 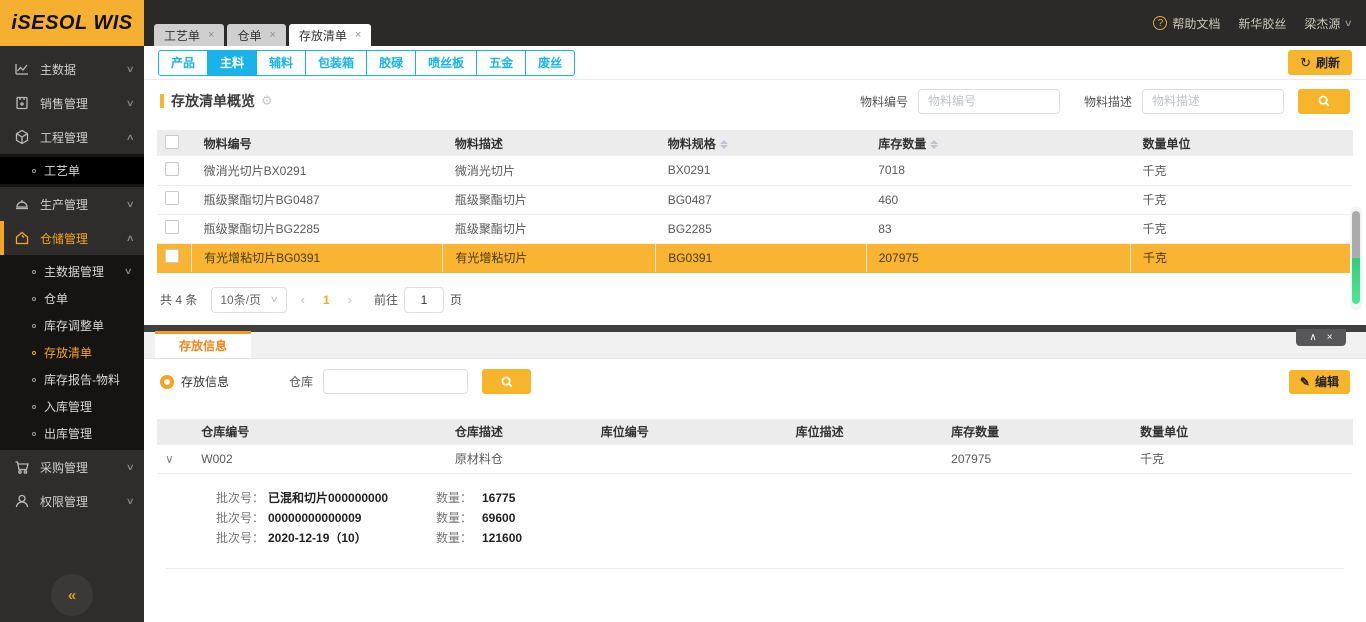 I want to click on sidebar-subitem-process-order: 工艺单, so click(x=72, y=170).